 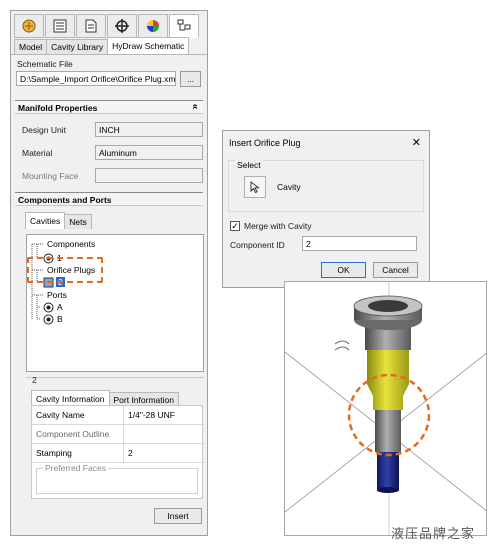 I want to click on preferred-faces-label: Preferred Faces, so click(x=75, y=468).